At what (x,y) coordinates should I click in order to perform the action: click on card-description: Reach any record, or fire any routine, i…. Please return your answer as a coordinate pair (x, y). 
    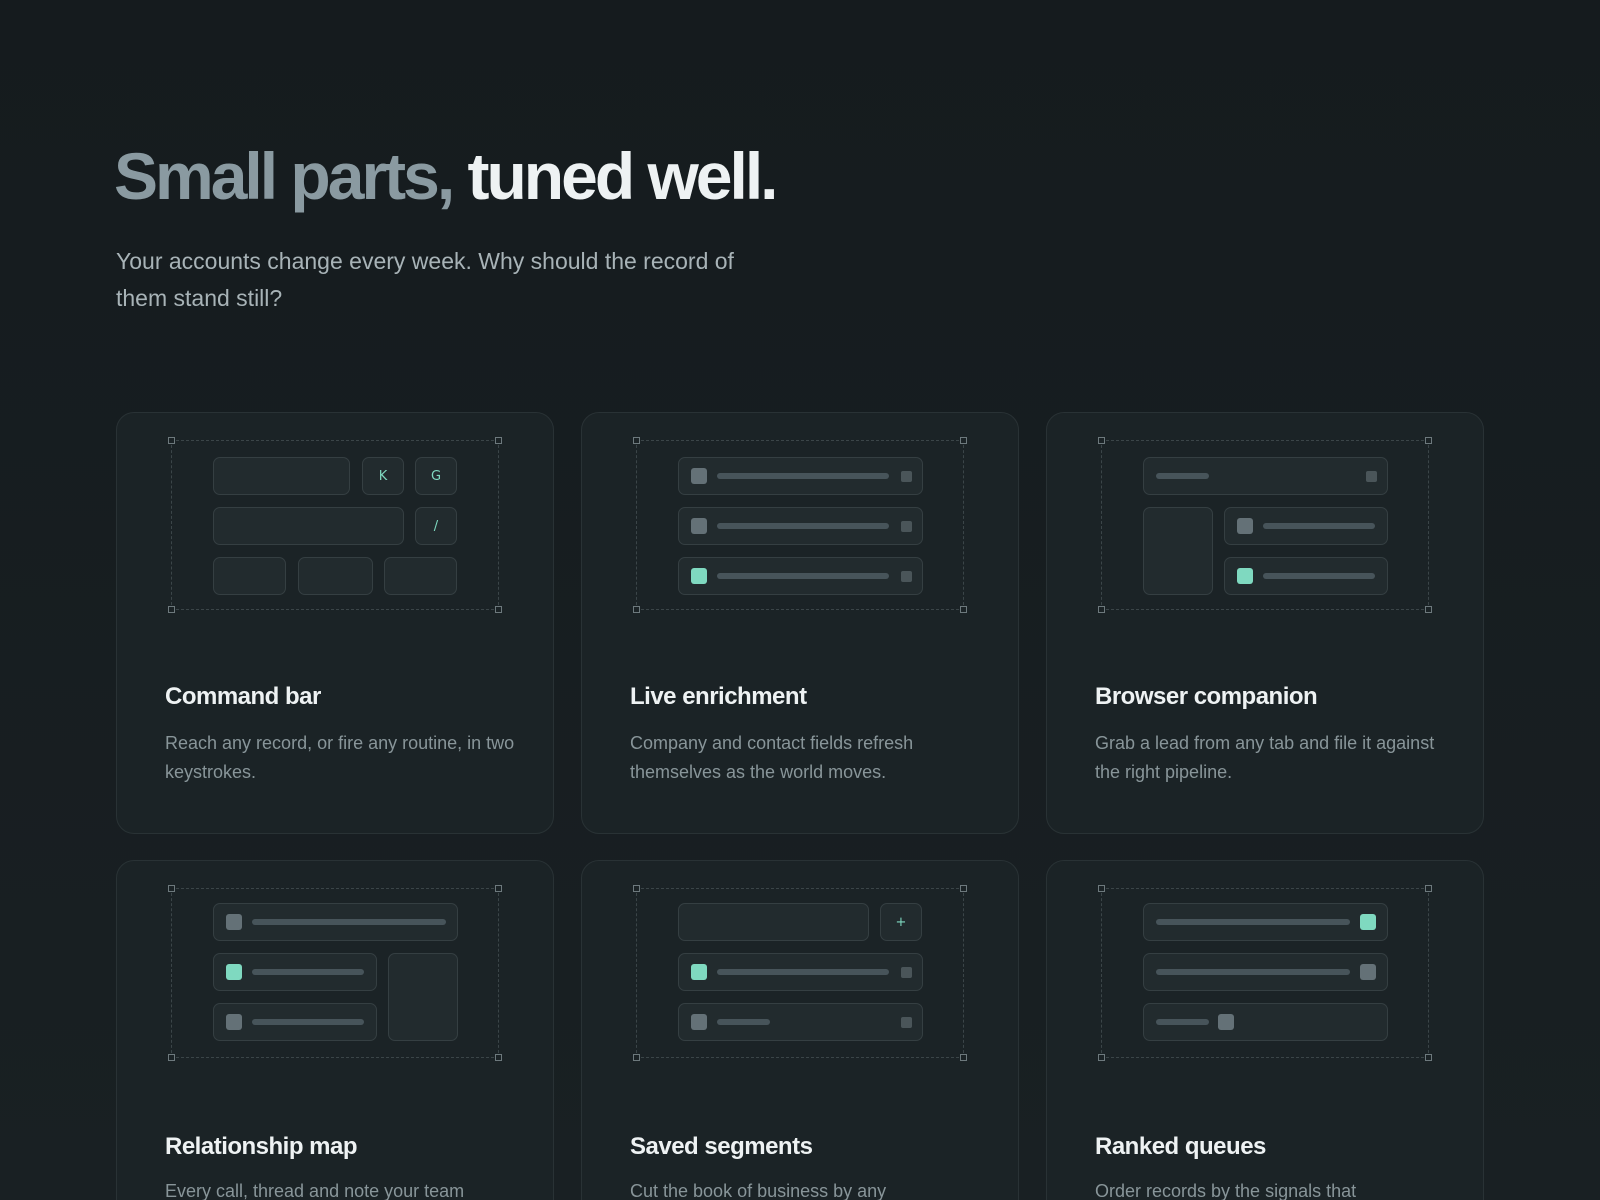
    Looking at the image, I should click on (340, 757).